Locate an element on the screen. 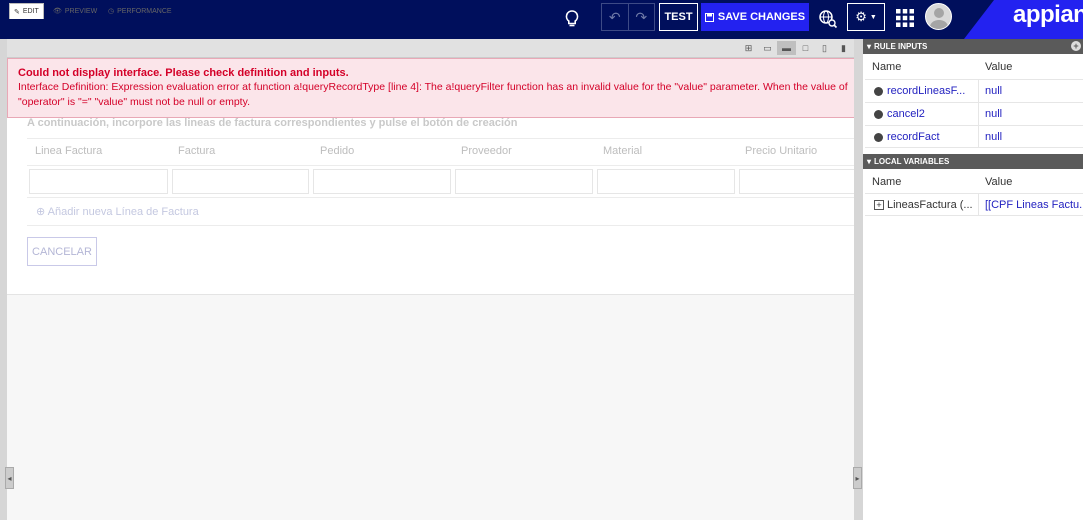 This screenshot has width=1083, height=520. local-variables-header: ▾ LOCAL VARIABLES is located at coordinates (973, 161).